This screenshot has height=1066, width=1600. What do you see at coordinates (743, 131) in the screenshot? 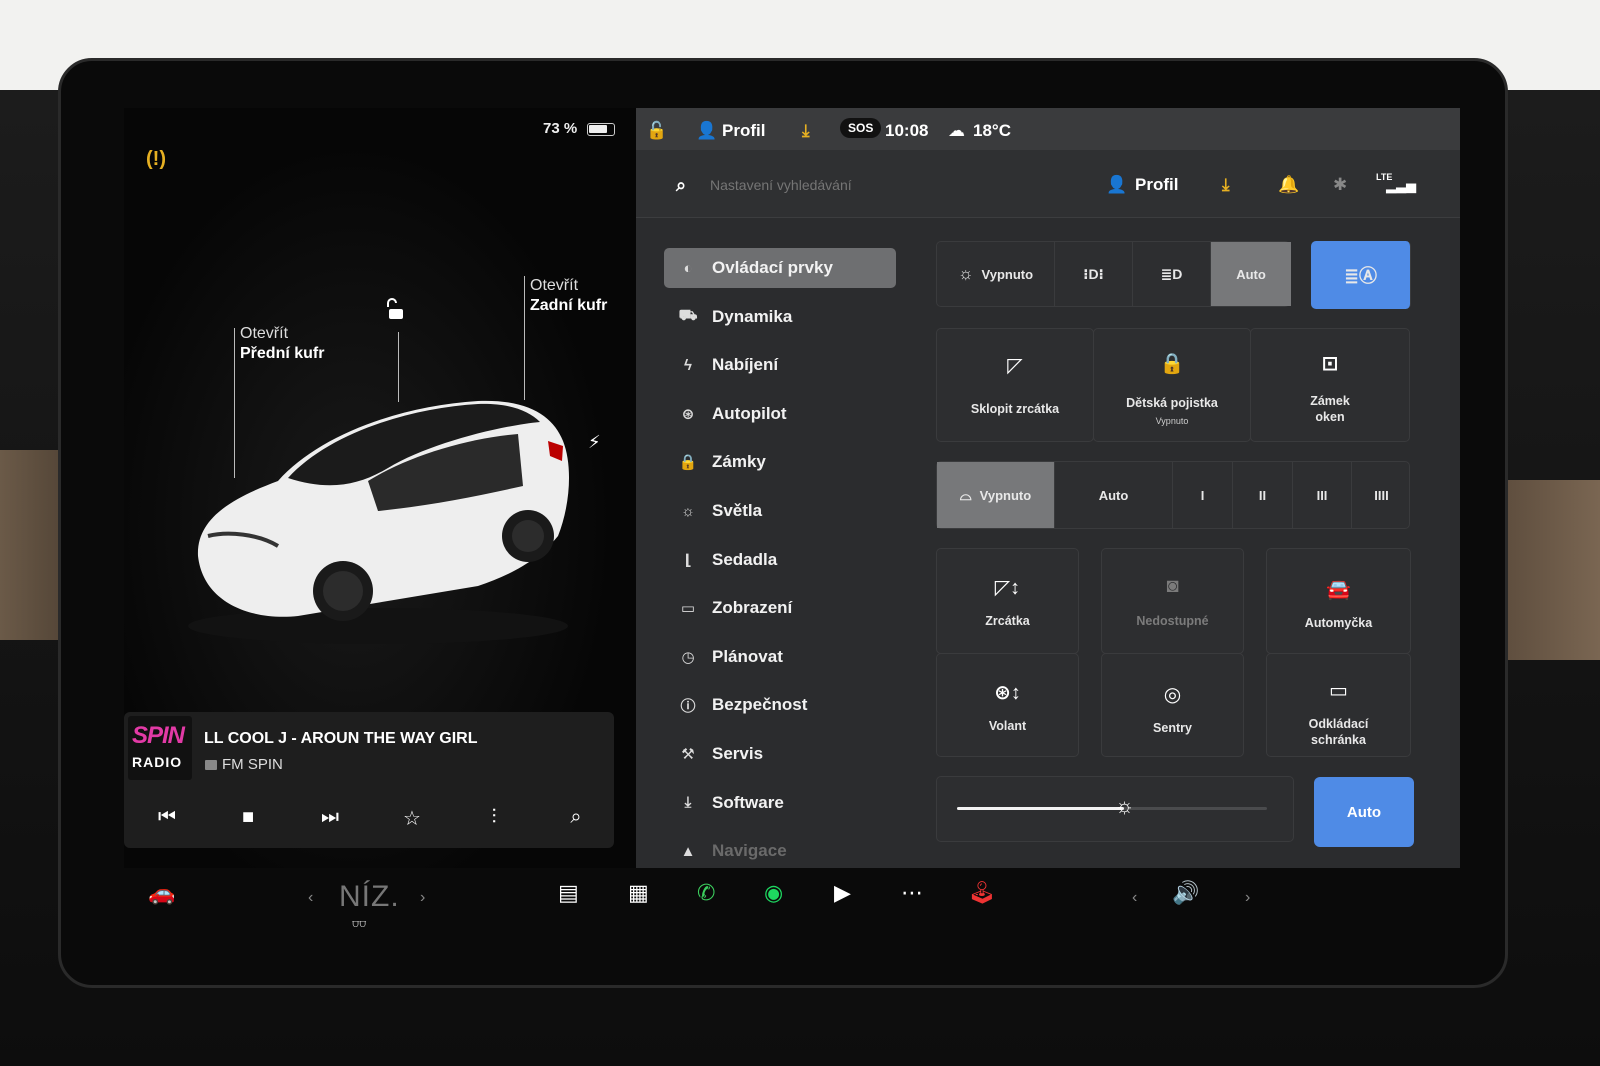
I see `status-profile-label: Profil` at bounding box center [743, 131].